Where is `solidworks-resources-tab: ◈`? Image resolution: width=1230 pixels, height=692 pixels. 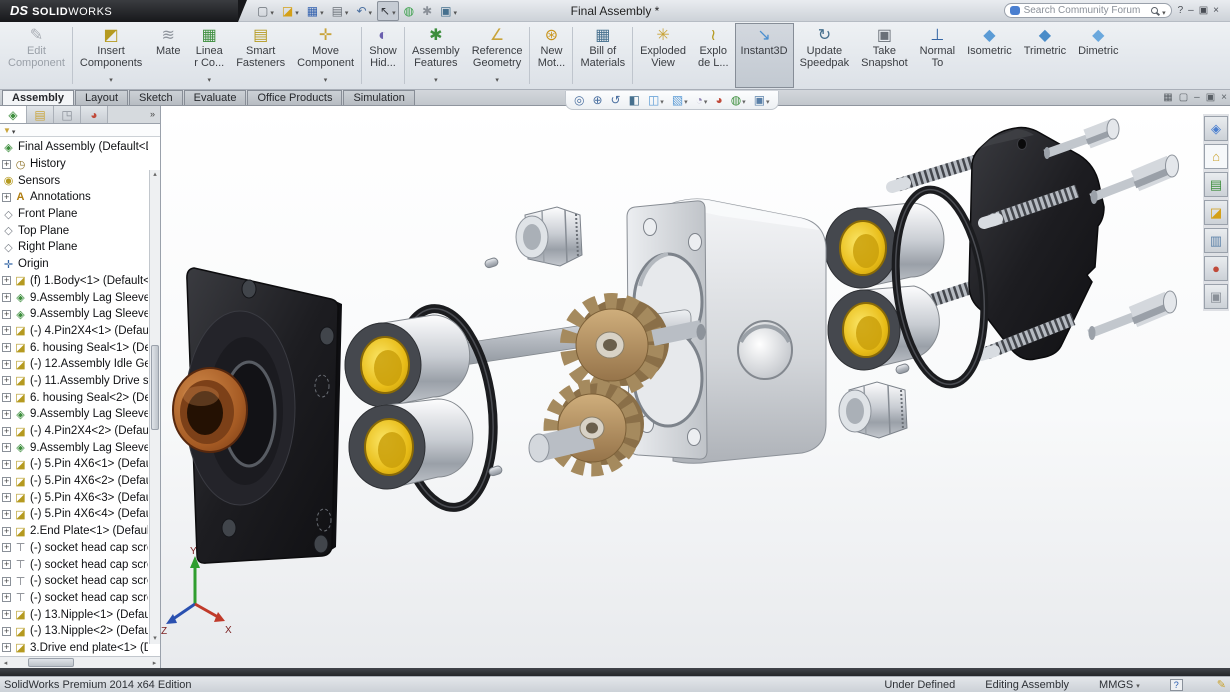 solidworks-resources-tab: ◈ is located at coordinates (1216, 128).